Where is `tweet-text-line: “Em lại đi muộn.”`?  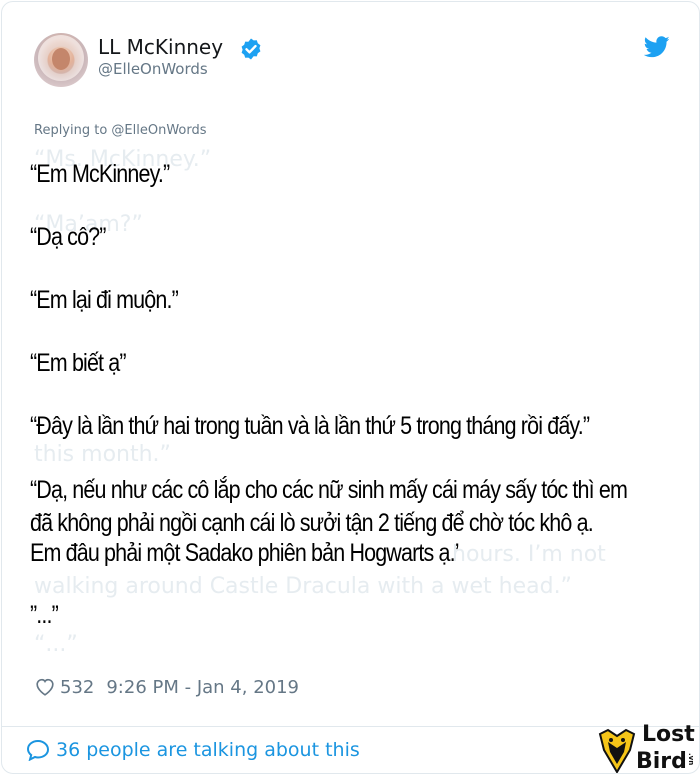 tweet-text-line: “Em lại đi muộn.” is located at coordinates (104, 300).